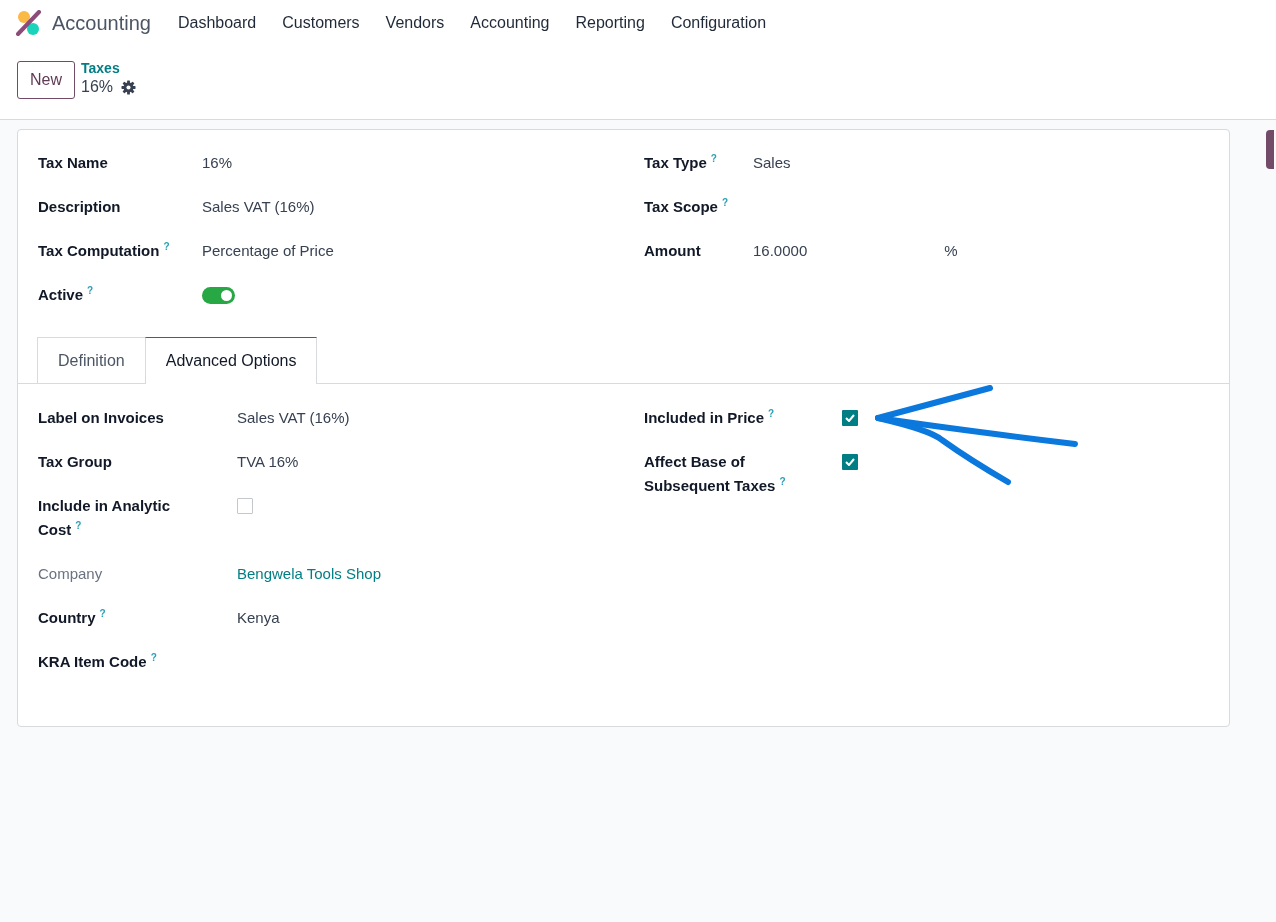 This screenshot has height=922, width=1276. I want to click on menu-item: Vendors, so click(415, 23).